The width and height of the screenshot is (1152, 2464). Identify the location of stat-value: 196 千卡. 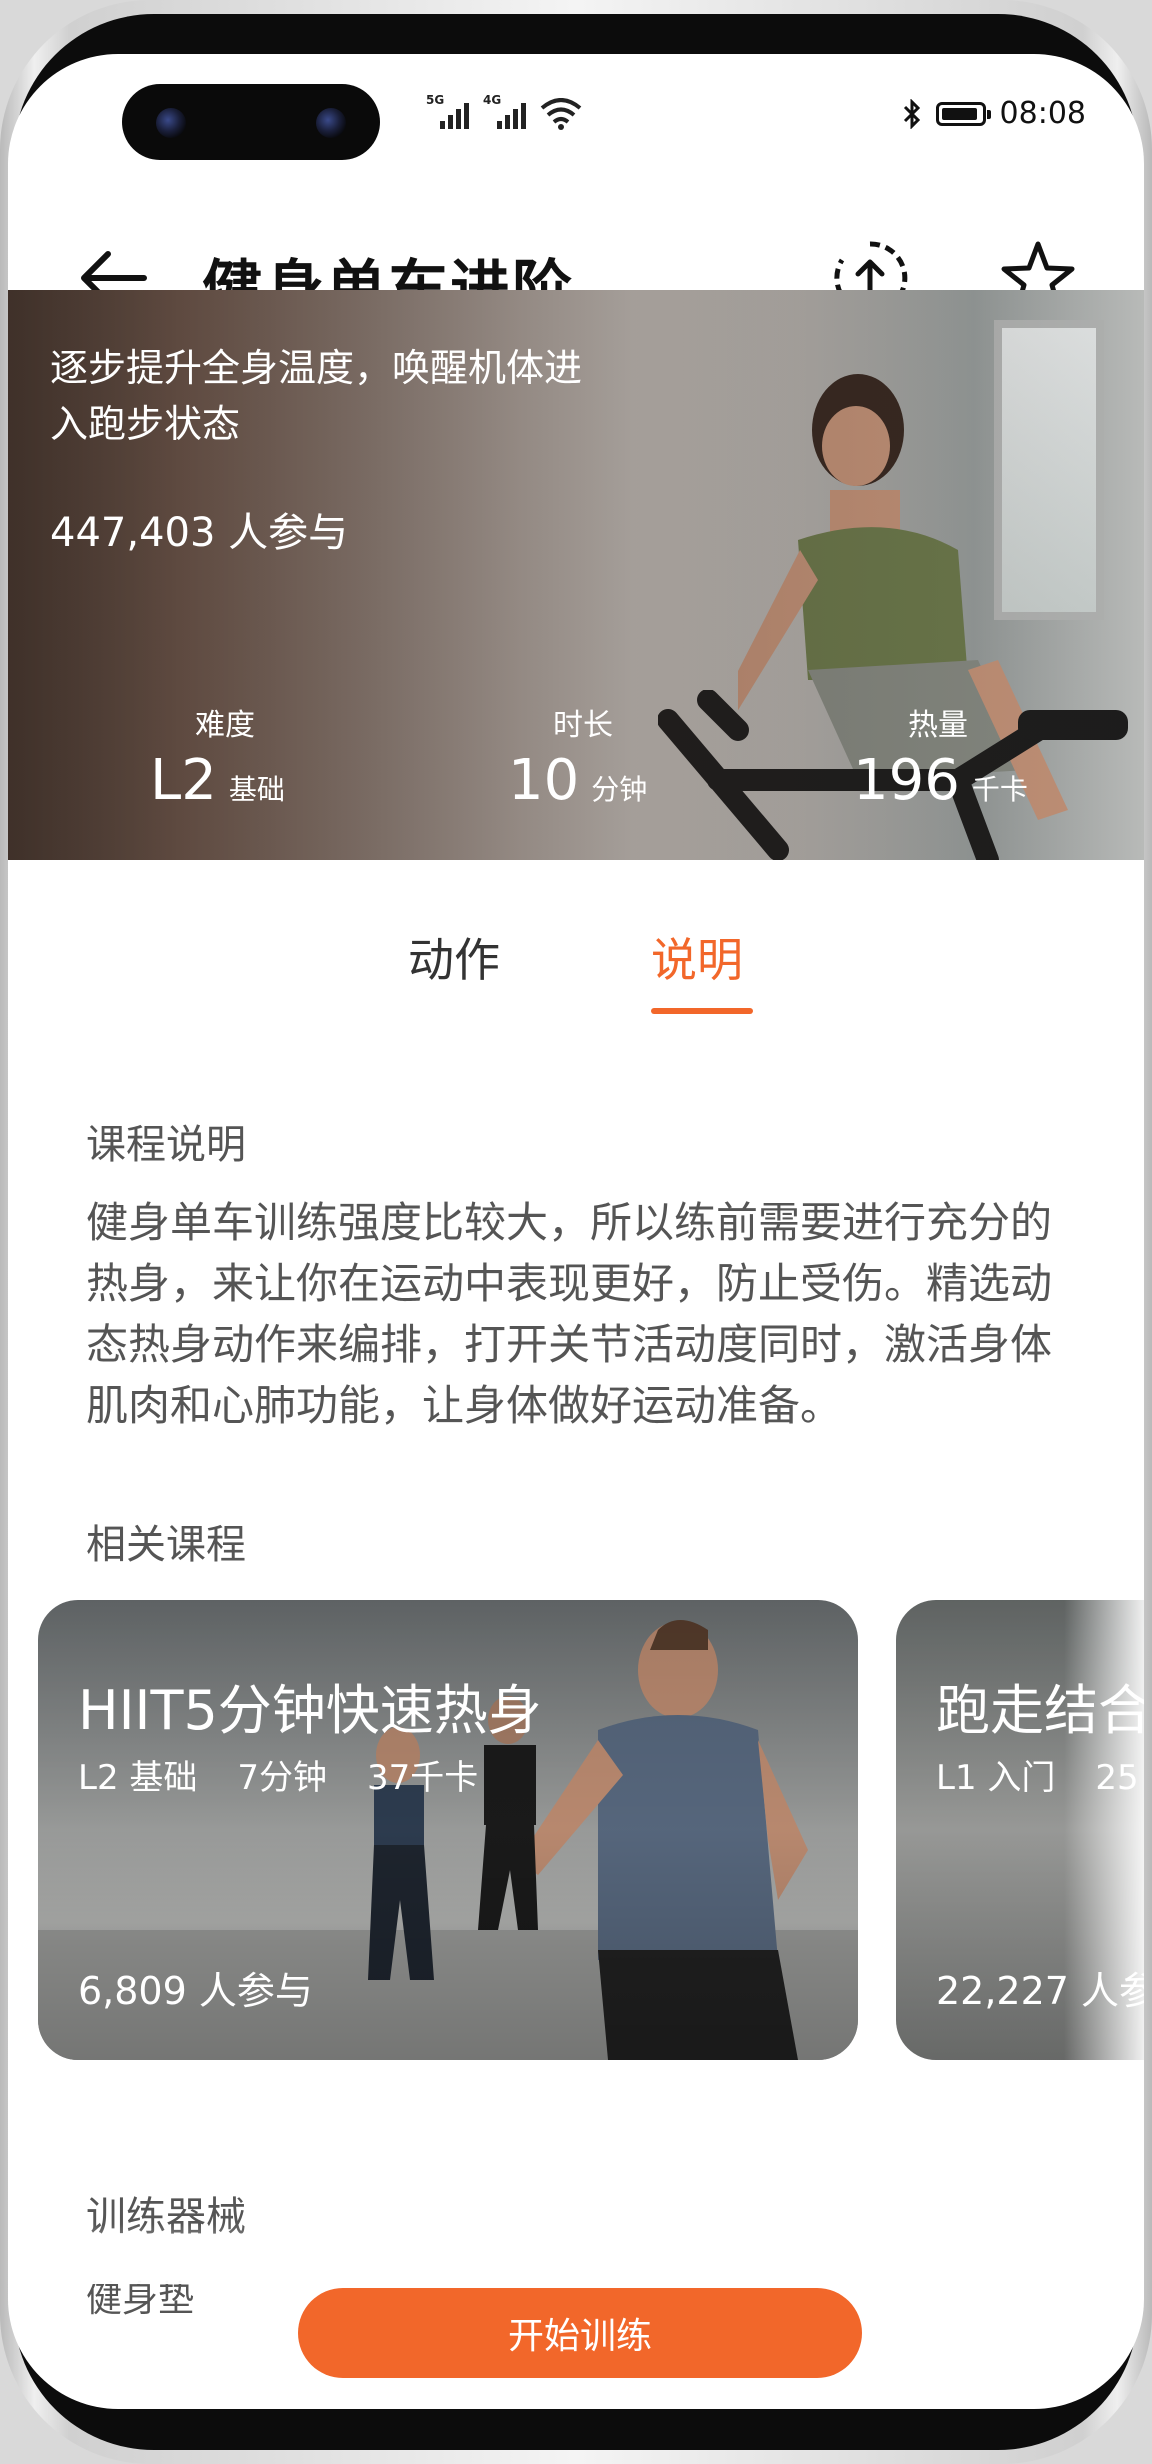
(940, 780).